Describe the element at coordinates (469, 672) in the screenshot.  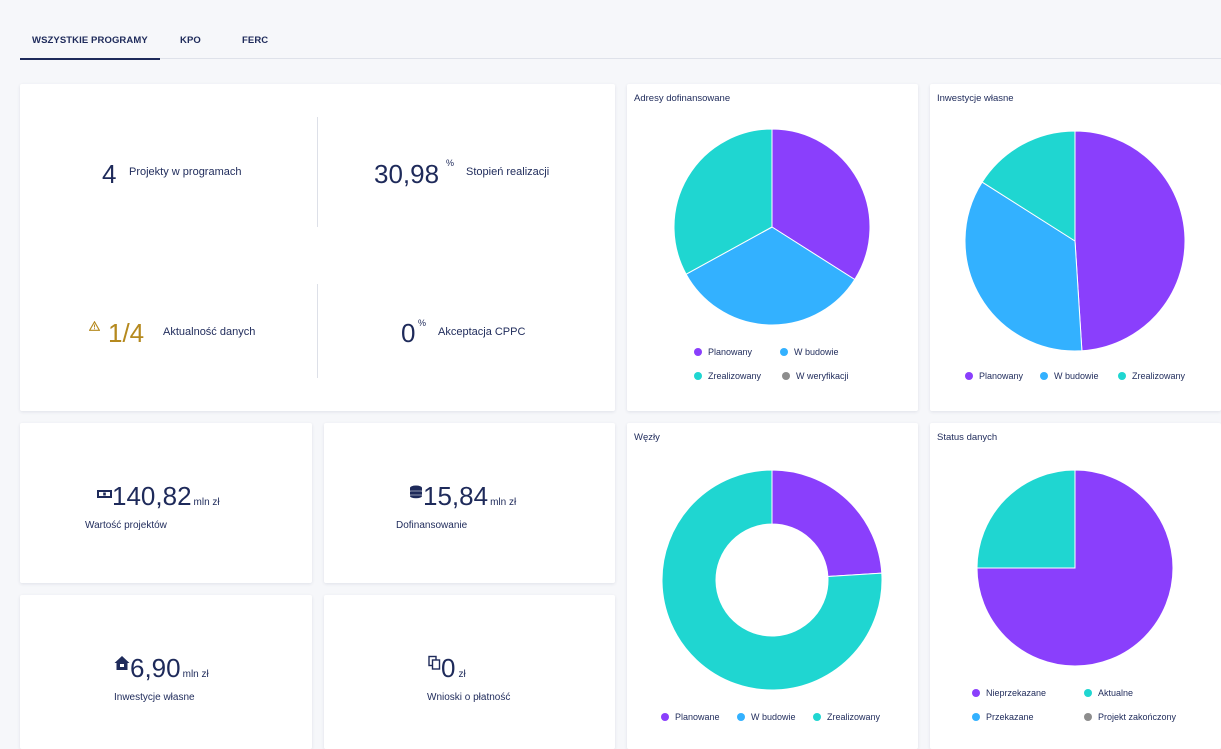
I see `payment-requests-card: 0 zł Wnioski o płatność` at that location.